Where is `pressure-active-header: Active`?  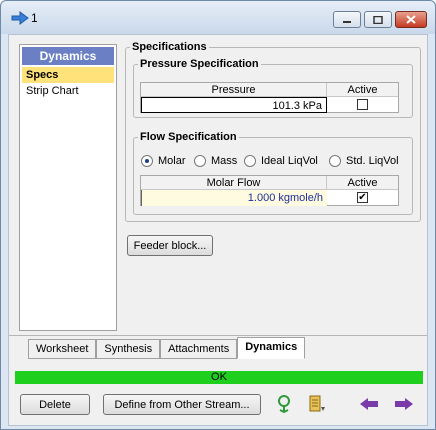 pressure-active-header: Active is located at coordinates (362, 90).